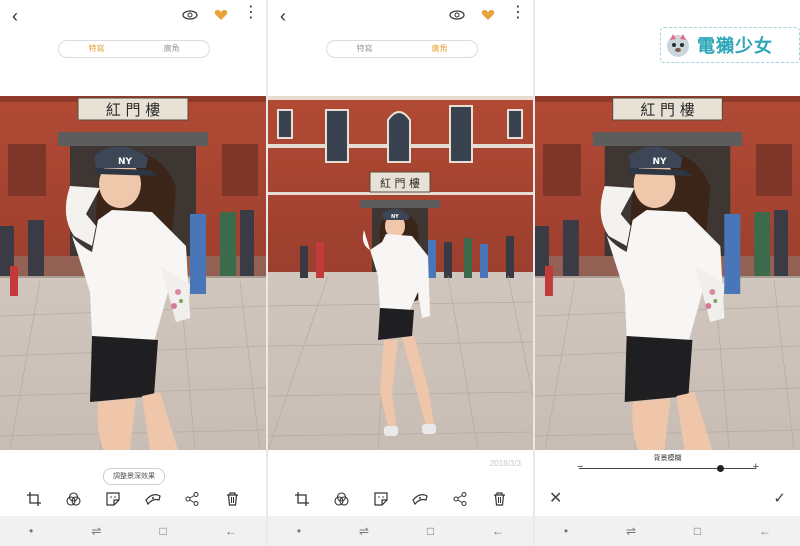 The image size is (800, 546). I want to click on blur-slider, so click(667, 468).